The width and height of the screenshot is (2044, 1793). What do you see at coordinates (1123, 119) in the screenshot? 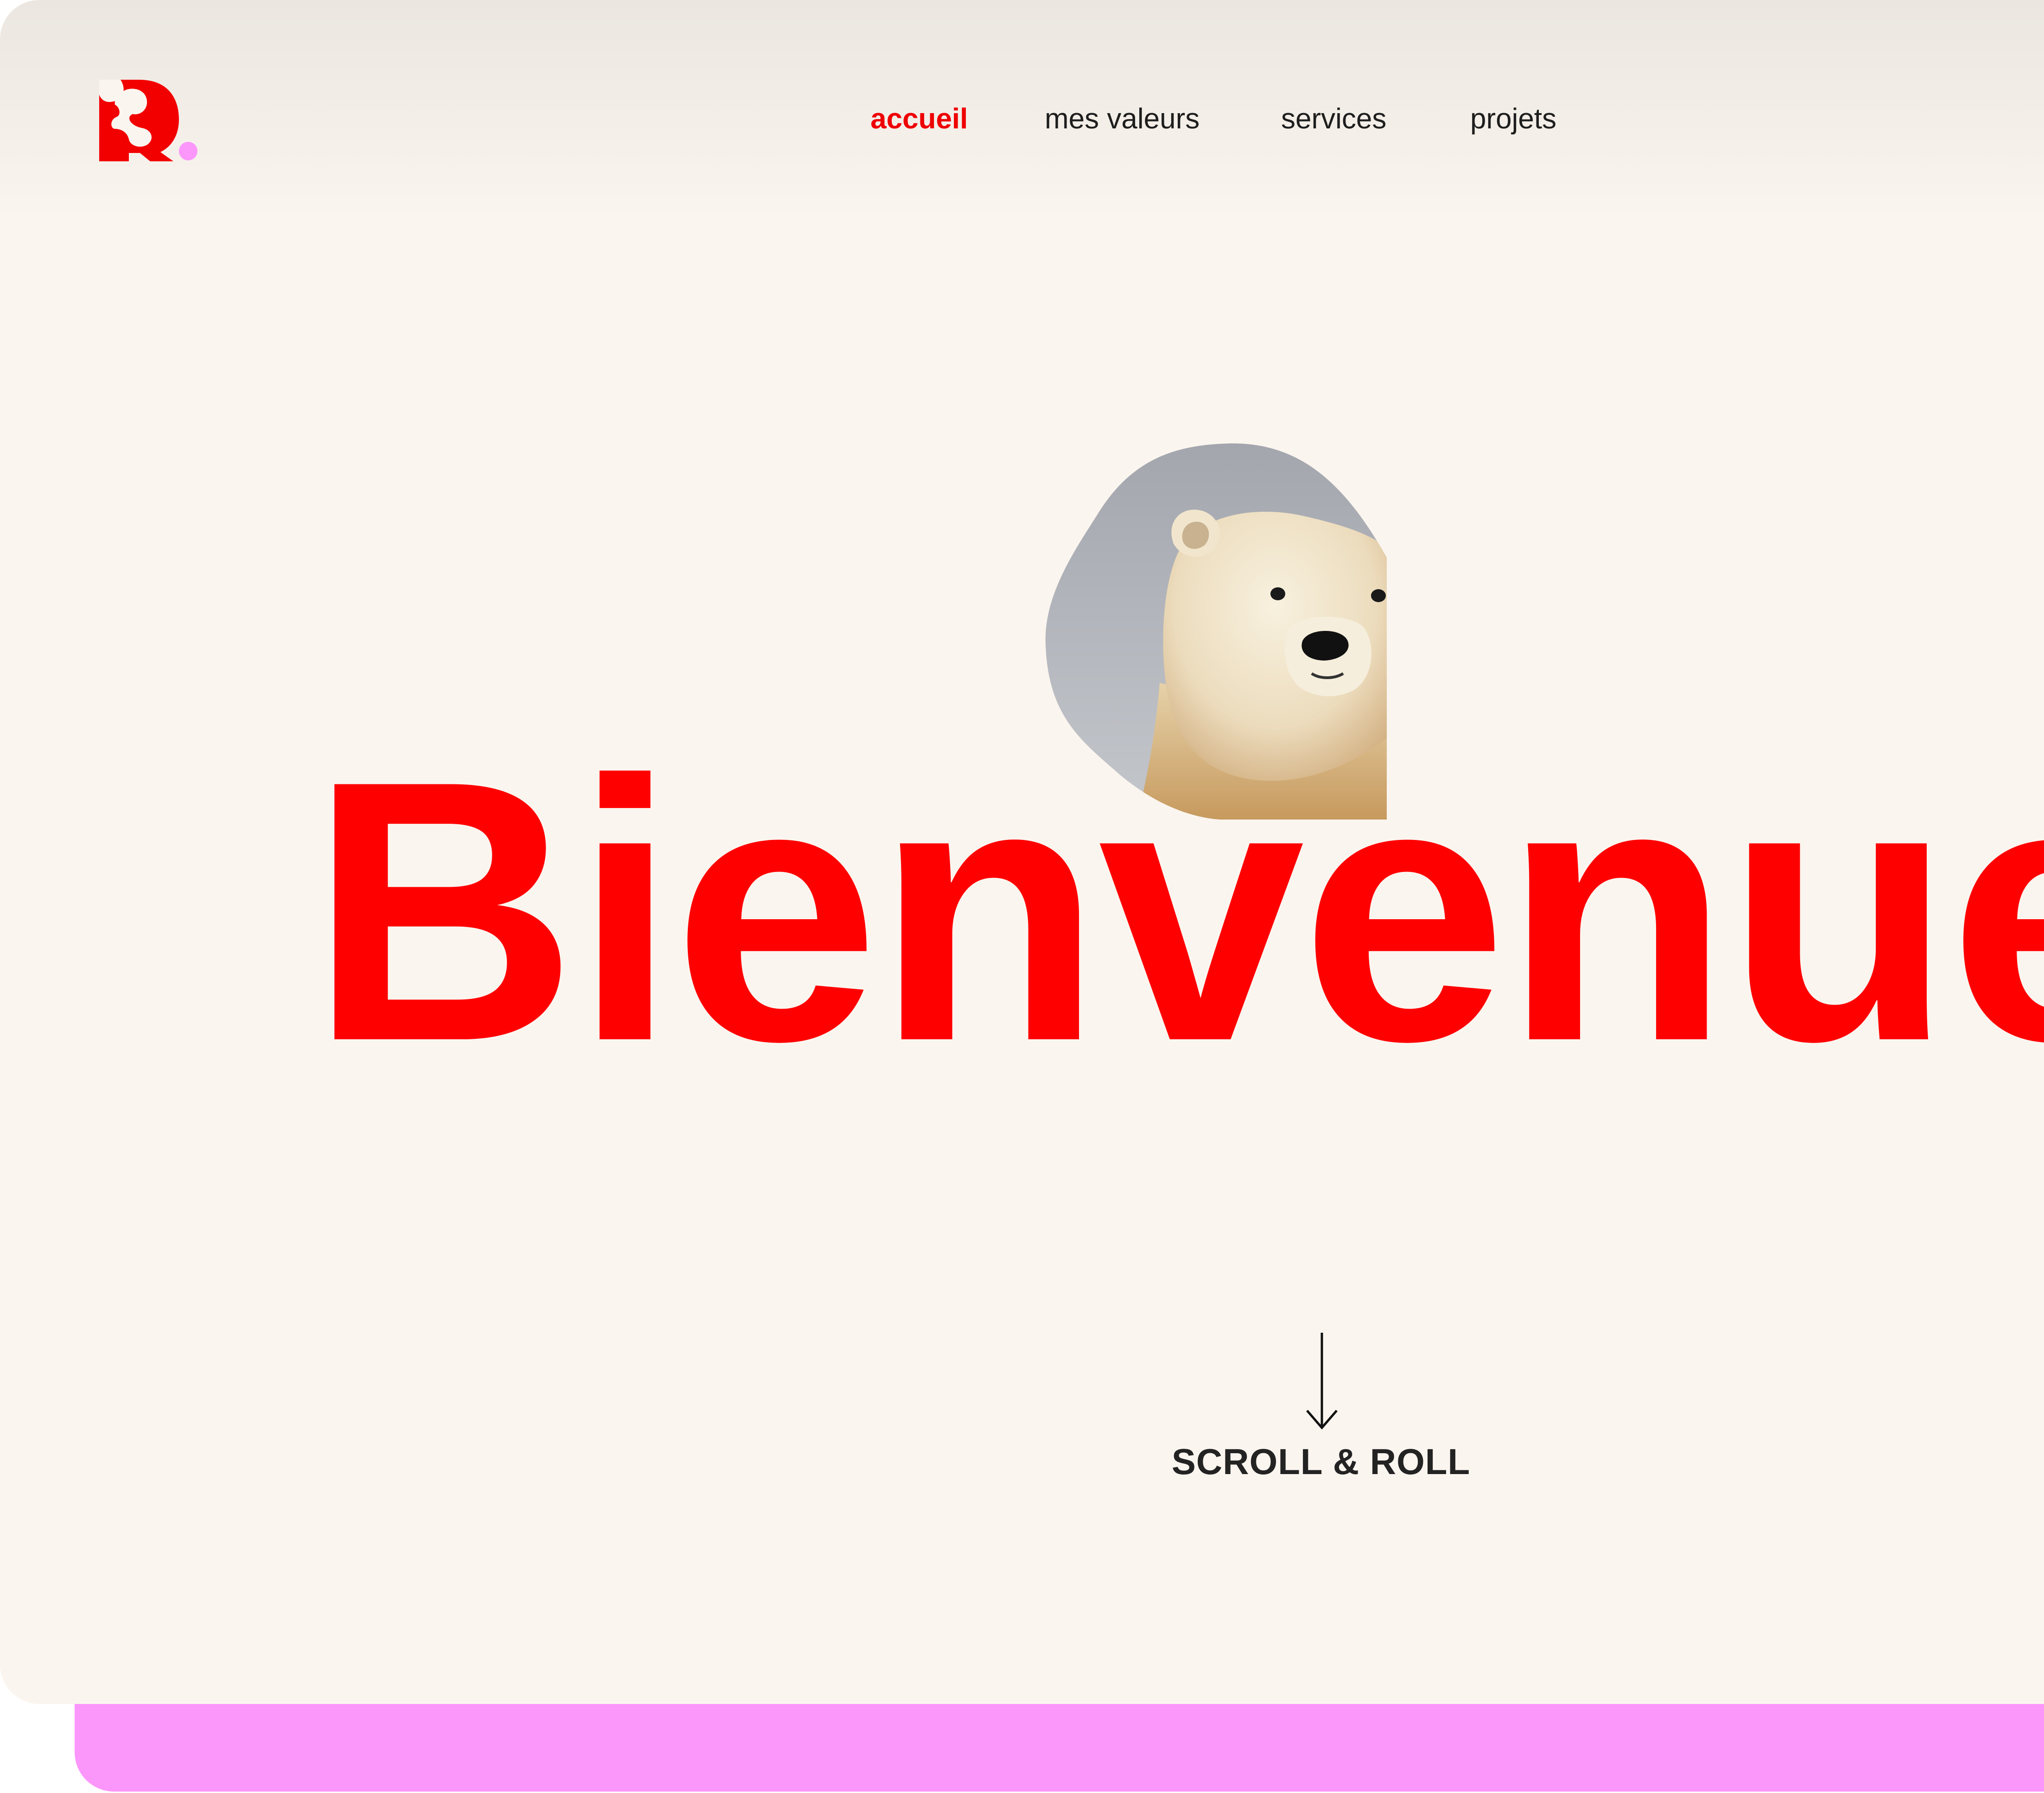
I see `nav-item-mes-valeurs: mes valeurs` at bounding box center [1123, 119].